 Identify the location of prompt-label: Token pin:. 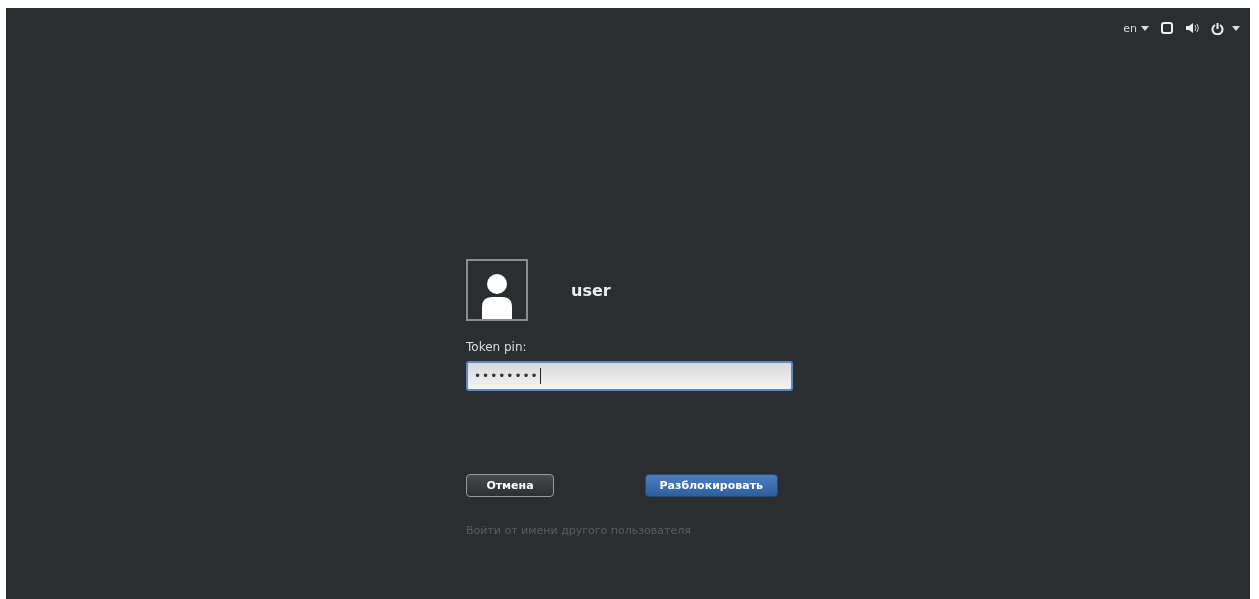
(497, 347).